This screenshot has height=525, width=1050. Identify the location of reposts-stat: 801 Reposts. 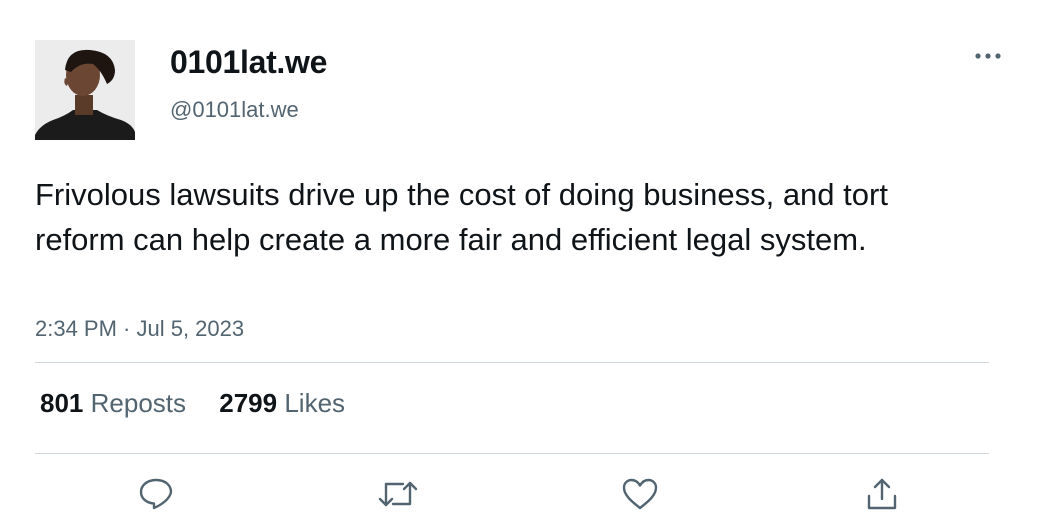
(113, 403).